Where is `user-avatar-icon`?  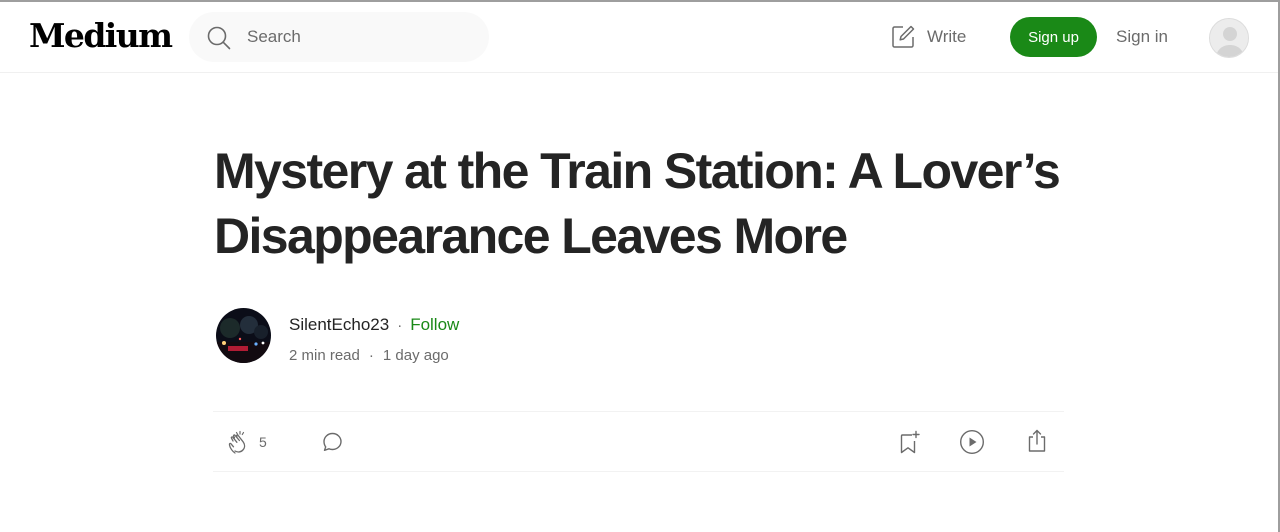 user-avatar-icon is located at coordinates (1229, 38).